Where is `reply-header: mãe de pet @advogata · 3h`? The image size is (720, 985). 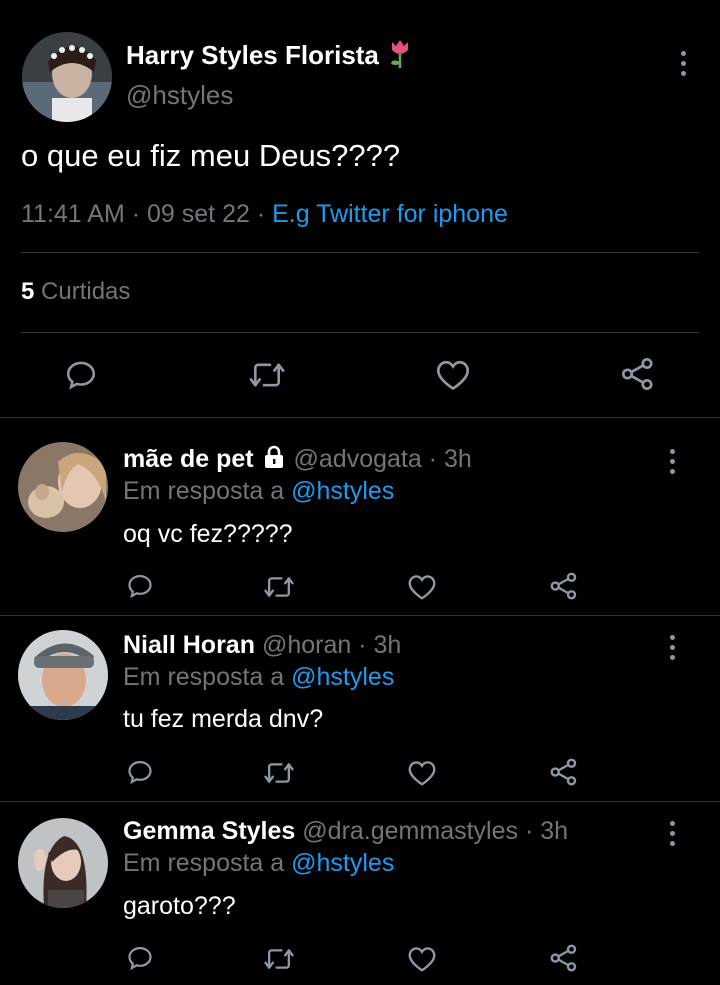
reply-header: mãe de pet @advogata · 3h is located at coordinates (297, 460).